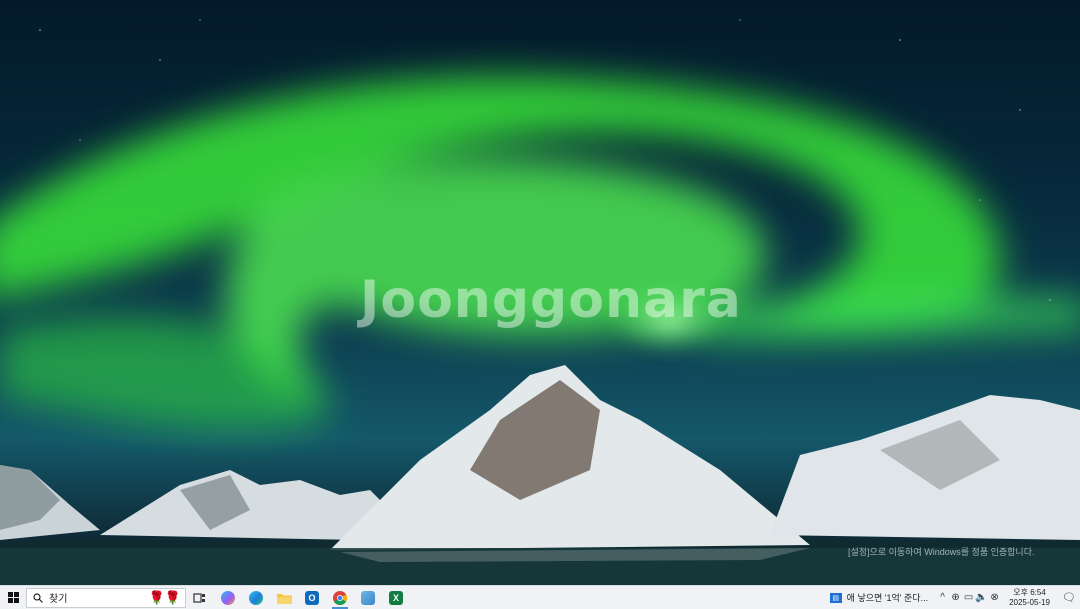 Image resolution: width=1080 pixels, height=609 pixels. Describe the element at coordinates (1029, 602) in the screenshot. I see `clock-date: 2025-05-19` at that location.